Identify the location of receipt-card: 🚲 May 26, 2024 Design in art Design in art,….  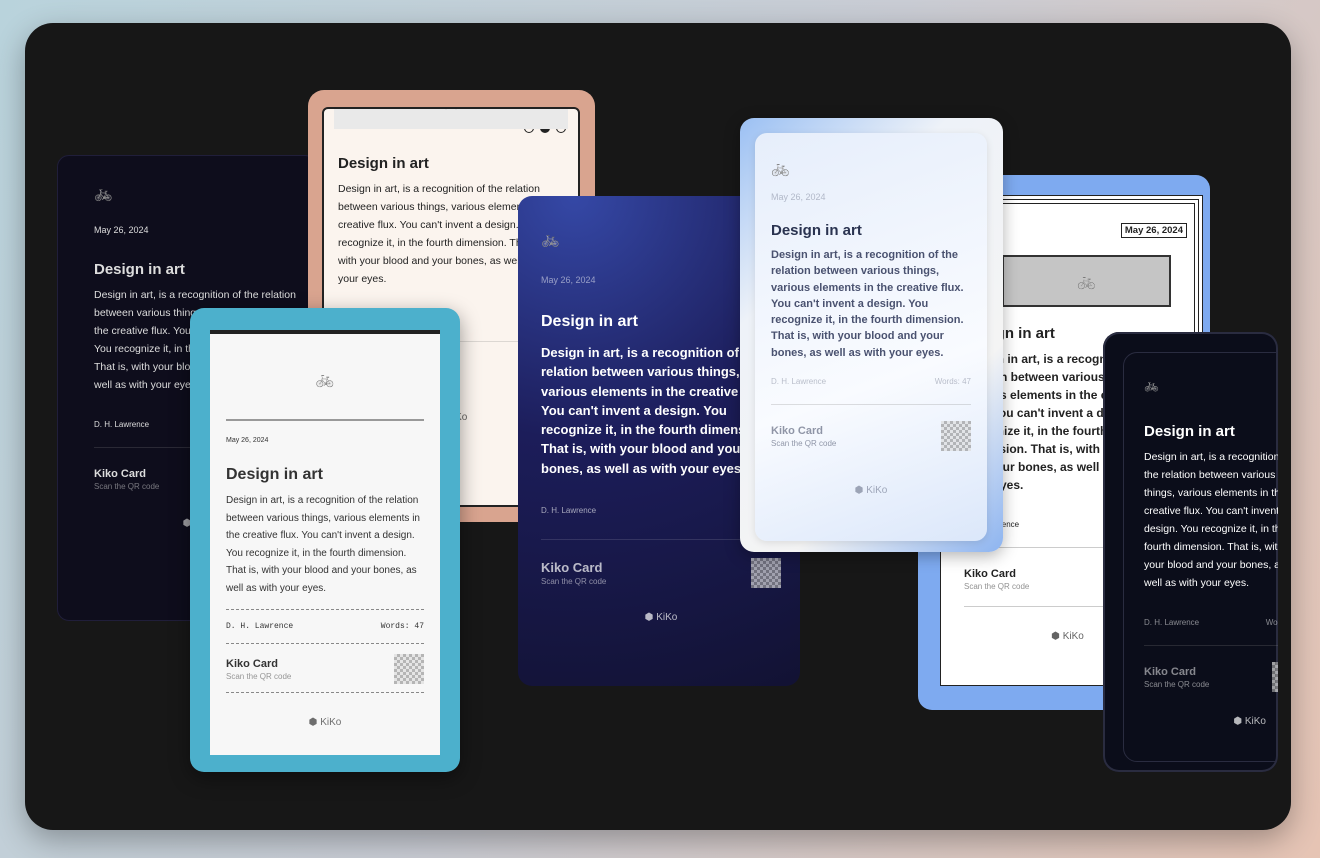
(325, 540).